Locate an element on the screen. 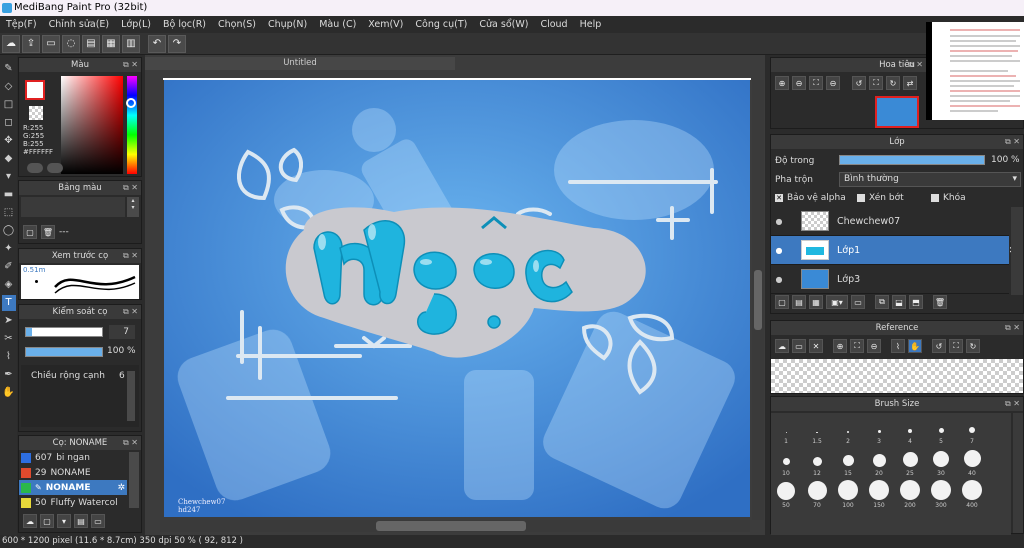  canvas-horizontal-scrollbar is located at coordinates (455, 526).